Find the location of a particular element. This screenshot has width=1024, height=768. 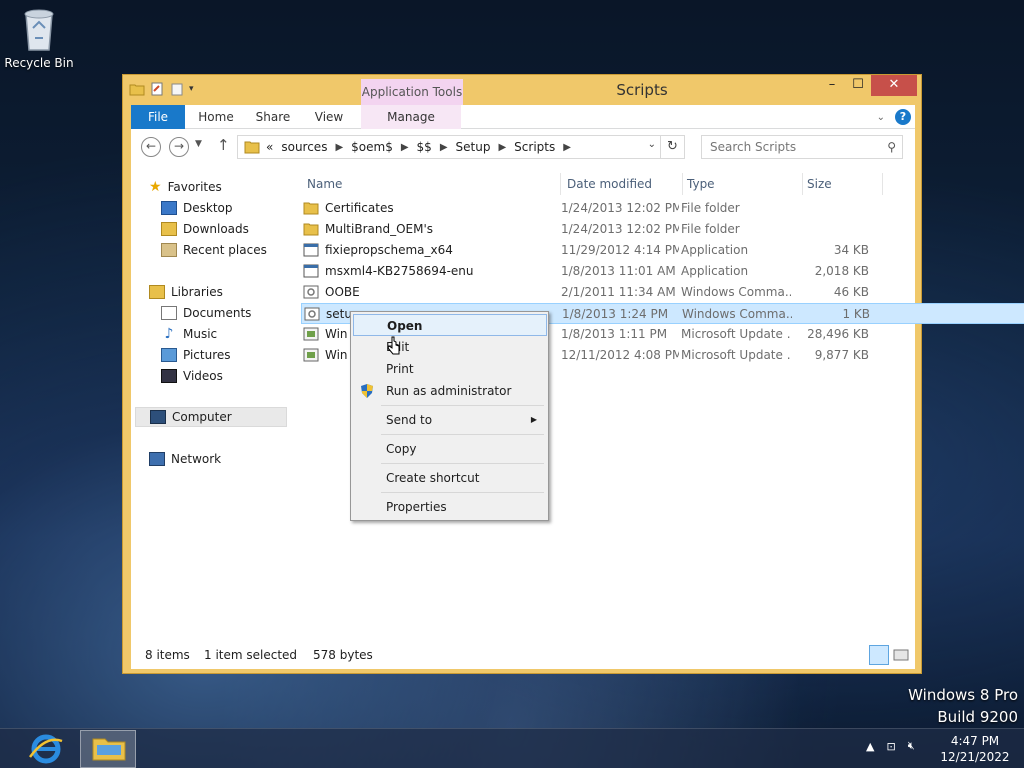

script-icon is located at coordinates (312, 314).